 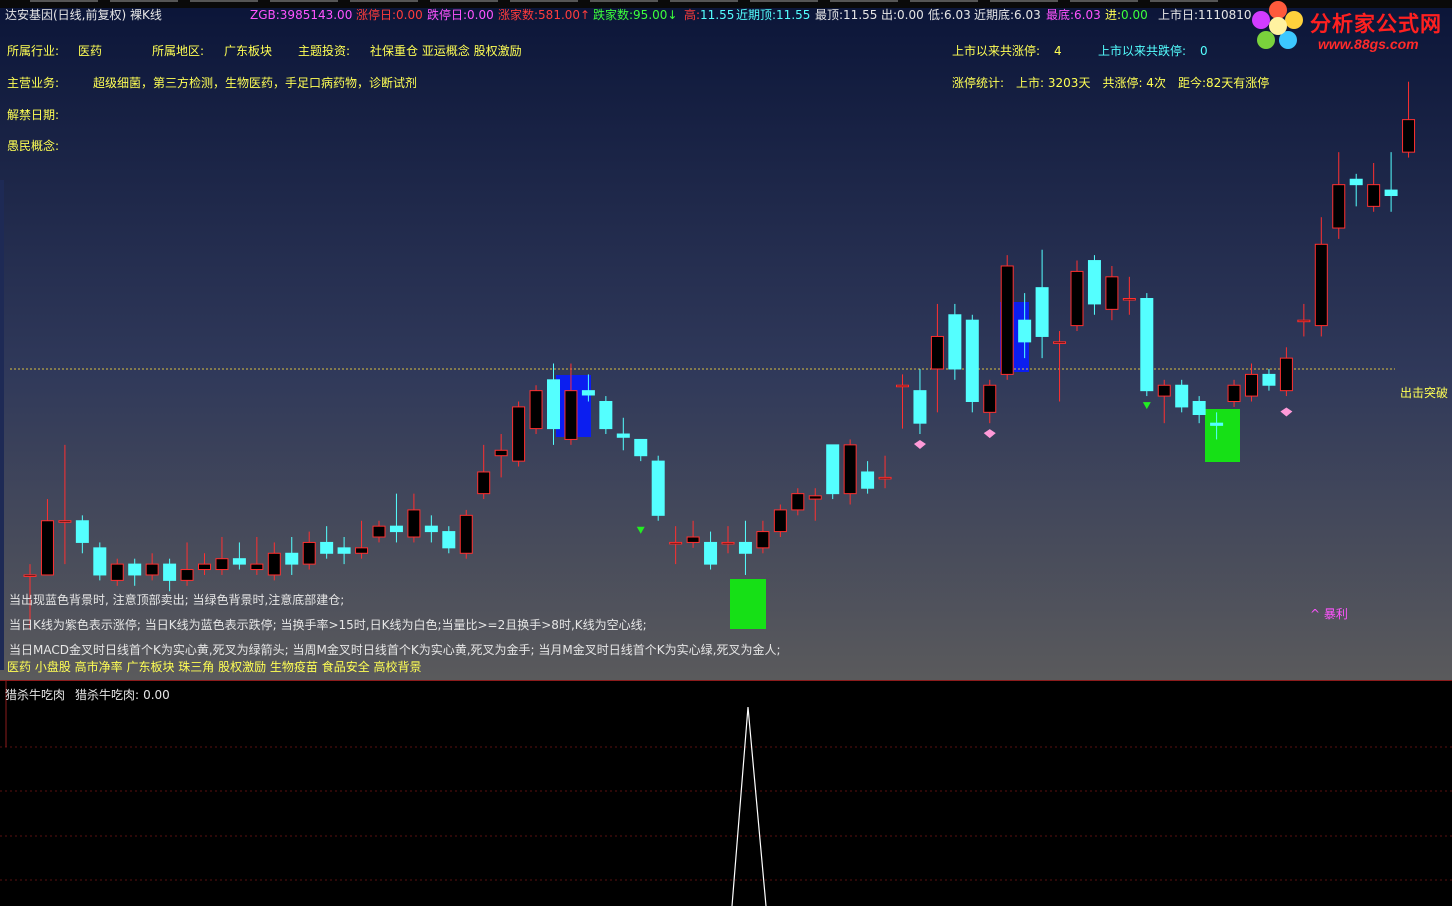 I want to click on recent-top: 近期顶:11.55, so click(x=773, y=15).